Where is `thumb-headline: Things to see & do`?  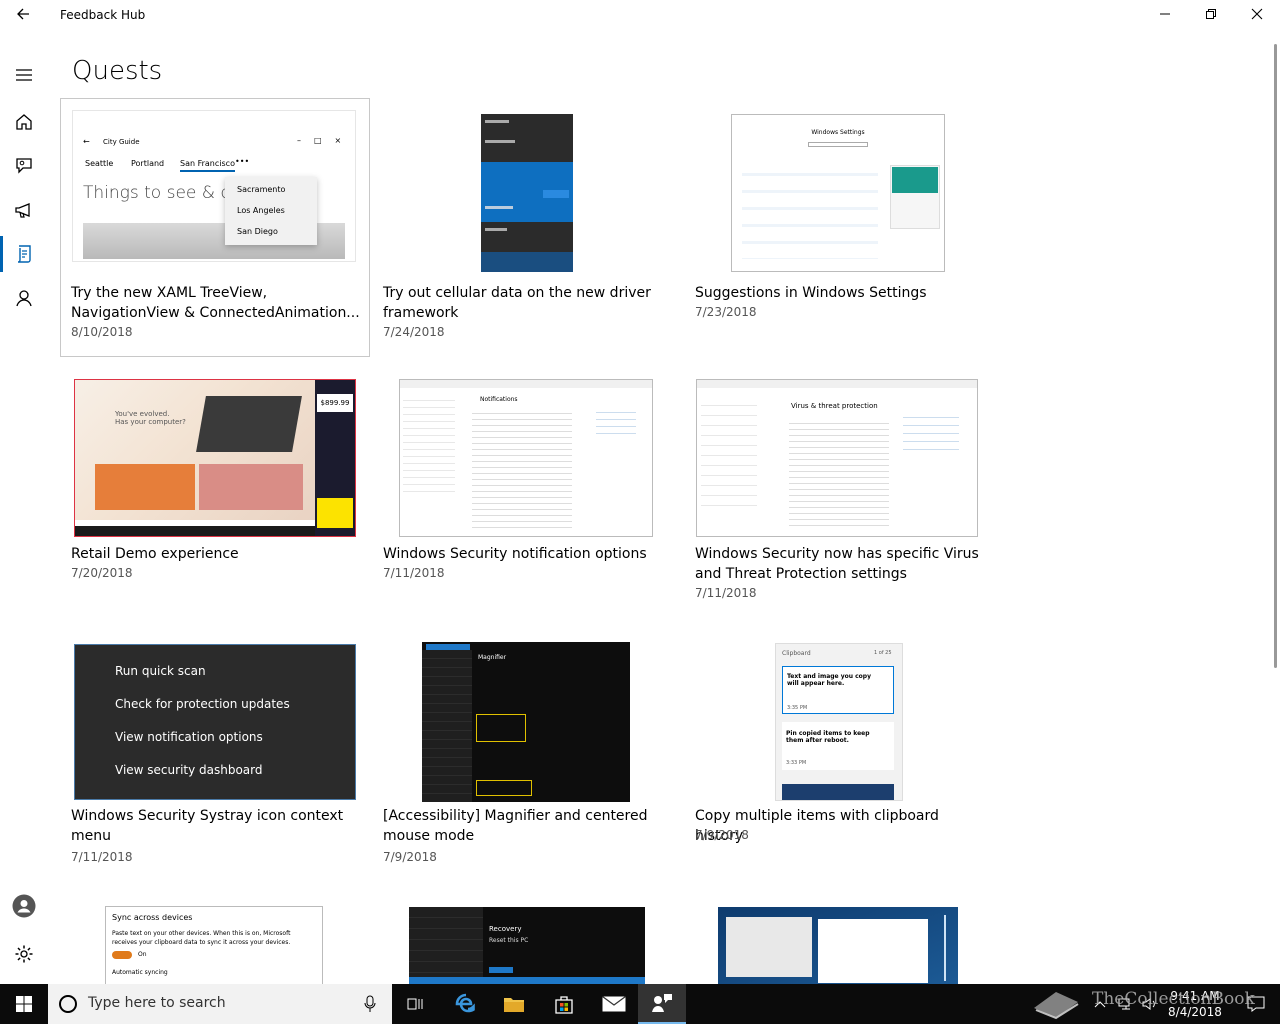
thumb-headline: Things to see & do is located at coordinates (162, 193).